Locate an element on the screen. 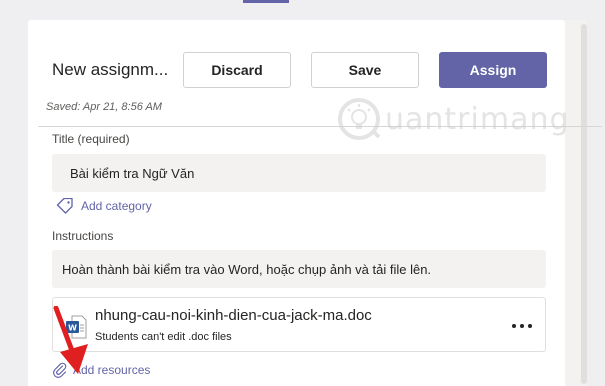 The width and height of the screenshot is (605, 386). add-category-link: Add category is located at coordinates (104, 206).